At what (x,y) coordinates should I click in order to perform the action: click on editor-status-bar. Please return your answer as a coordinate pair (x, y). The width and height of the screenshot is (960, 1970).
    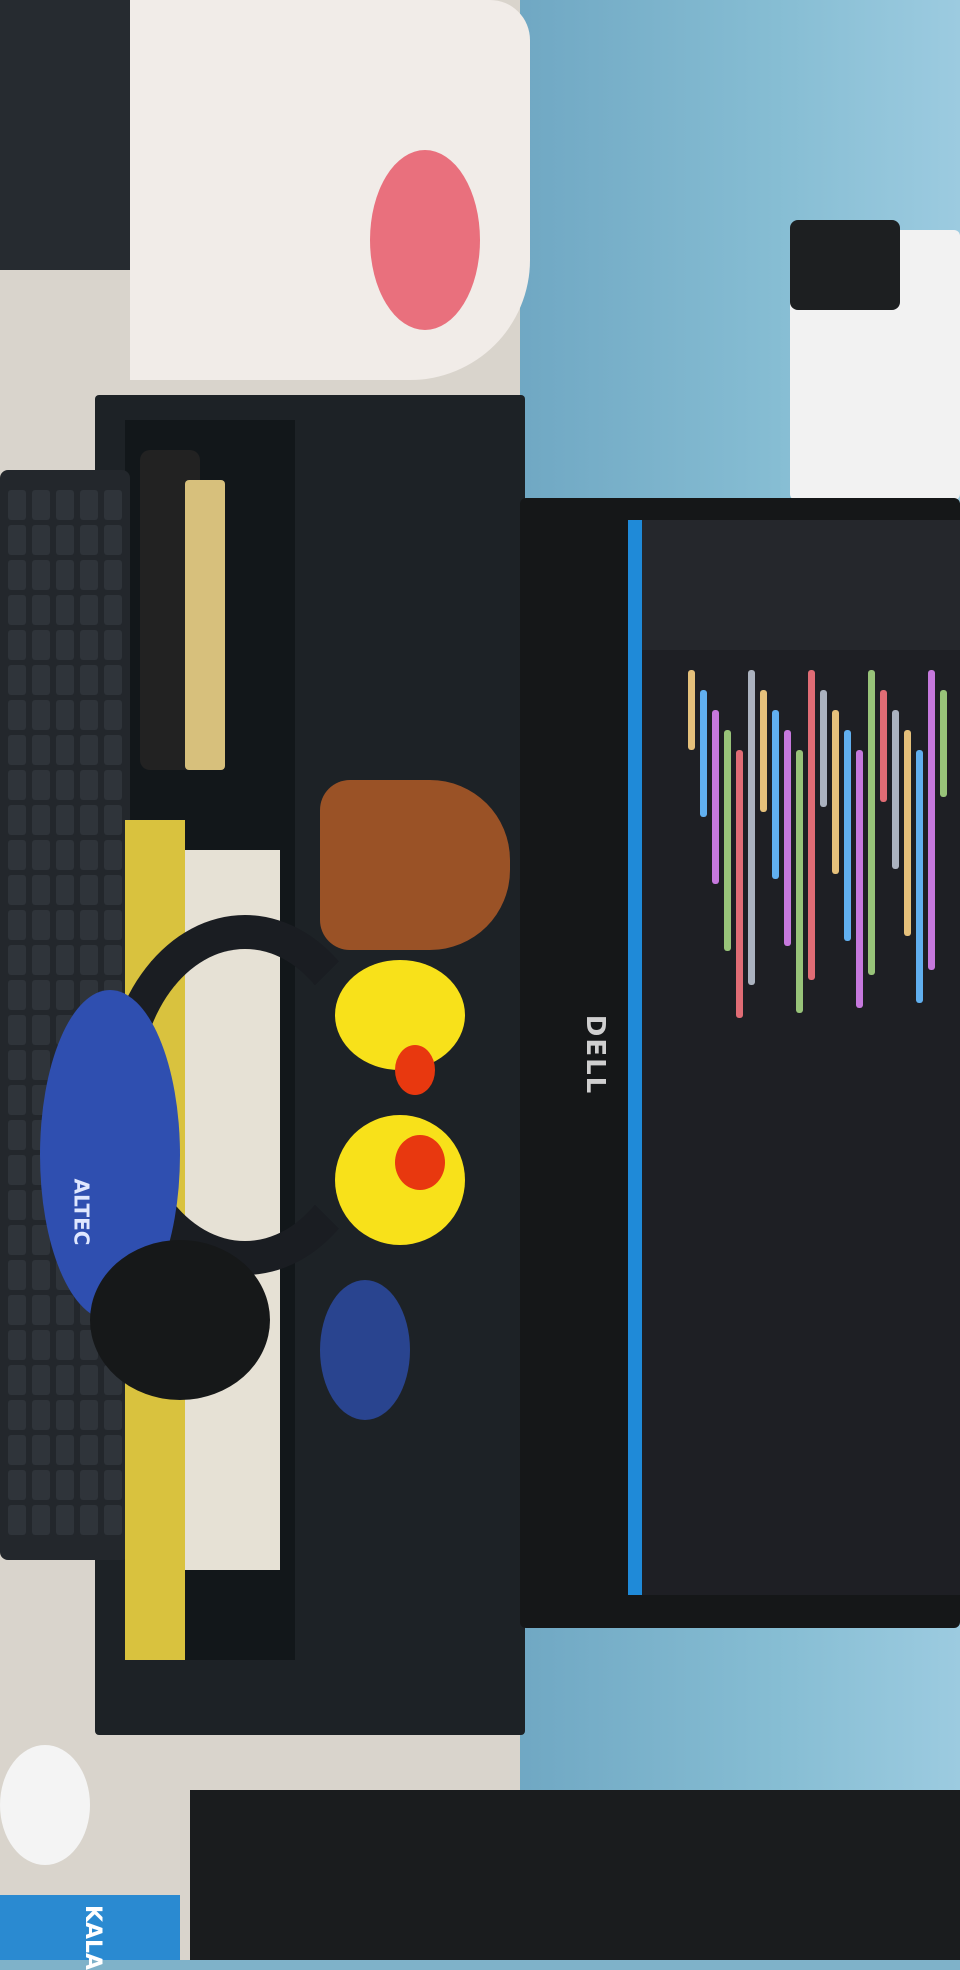
    Looking at the image, I should click on (635, 1057).